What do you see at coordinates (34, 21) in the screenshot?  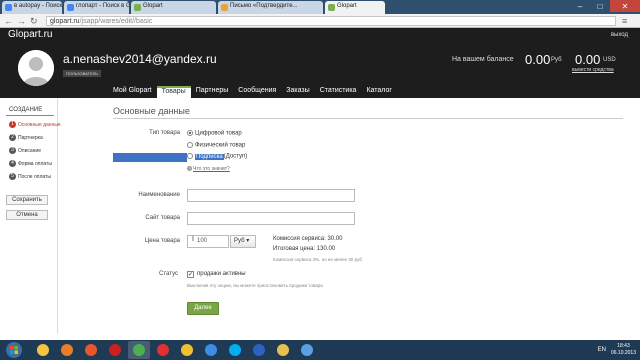 I see `reload-icon: ↻` at bounding box center [34, 21].